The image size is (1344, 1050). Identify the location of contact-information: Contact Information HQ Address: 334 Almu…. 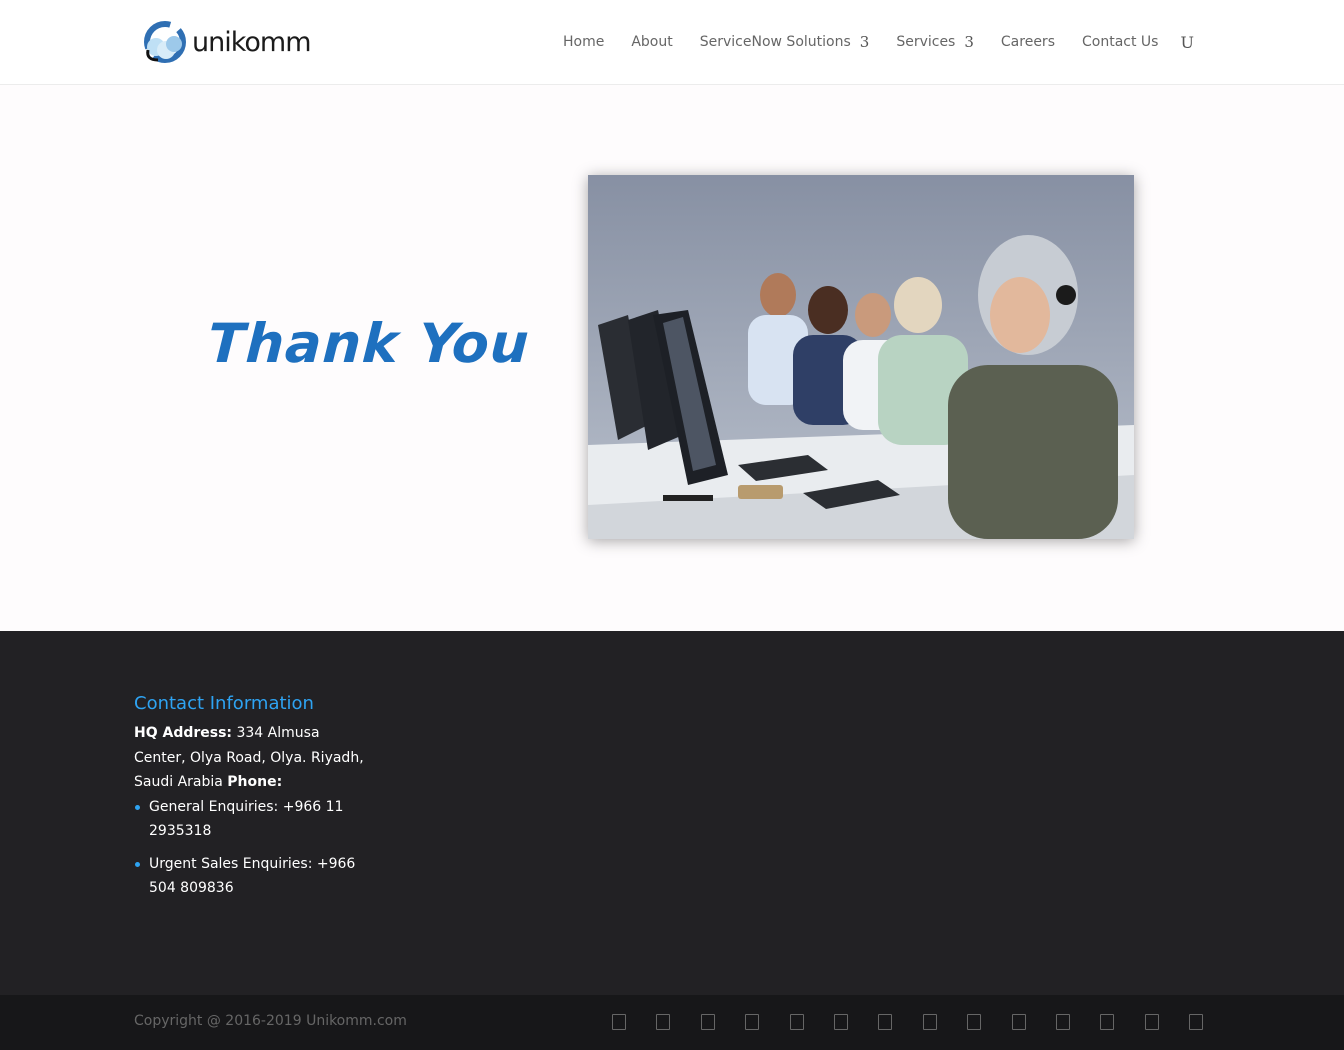
(254, 800).